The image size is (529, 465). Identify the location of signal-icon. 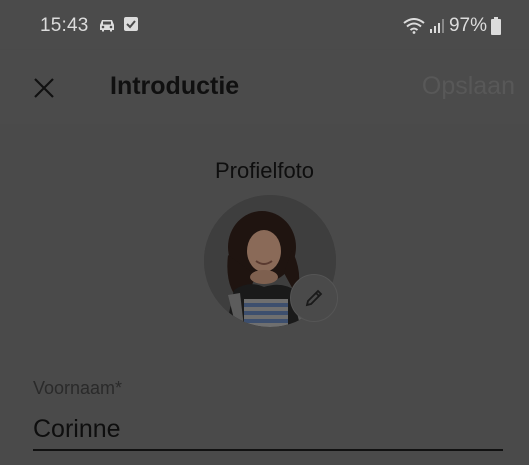
(436, 26).